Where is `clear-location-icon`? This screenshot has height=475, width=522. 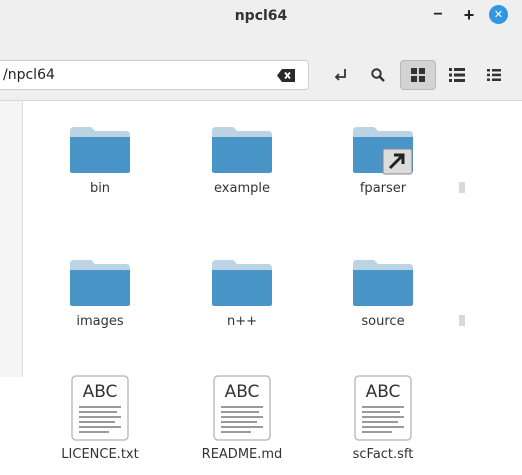
clear-location-icon is located at coordinates (286, 75).